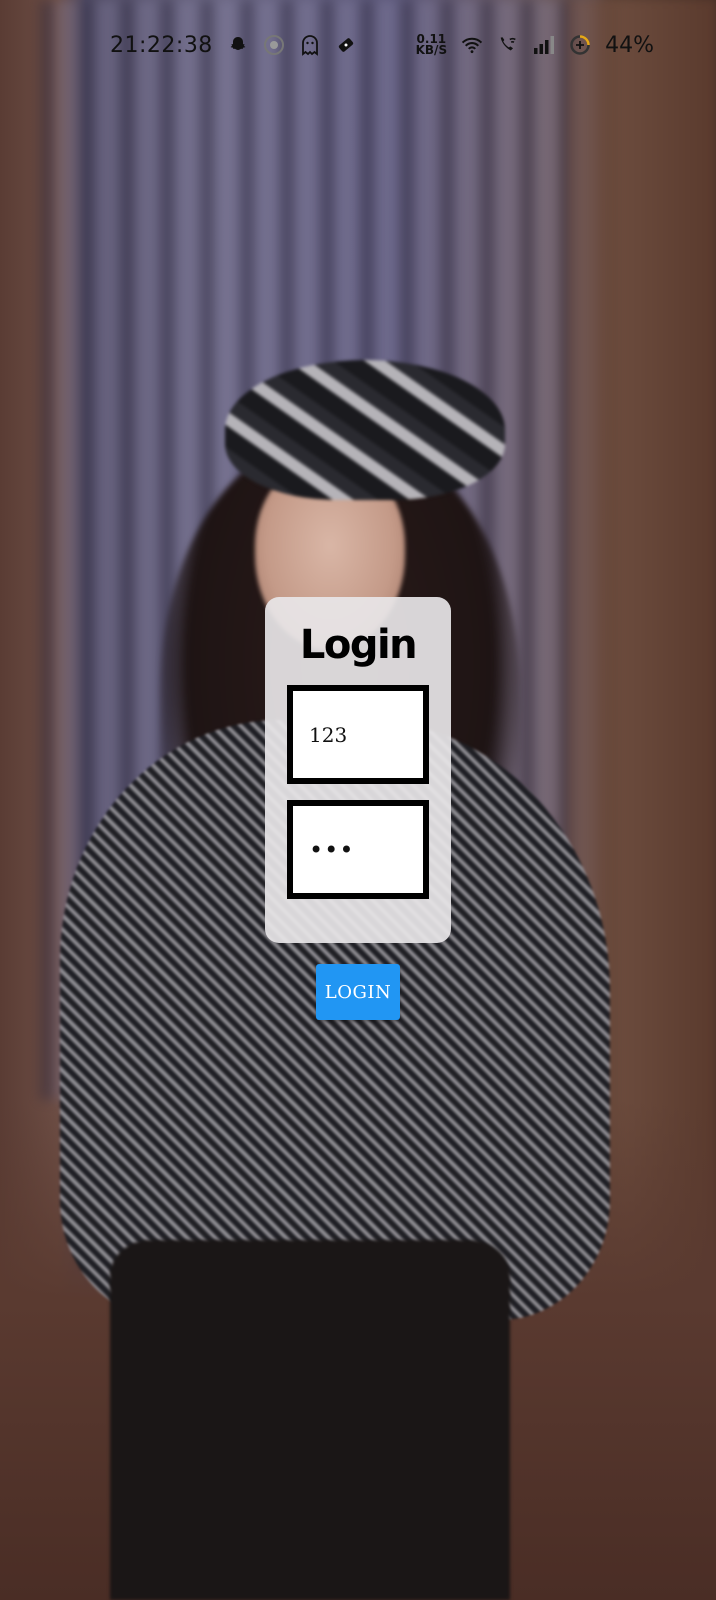 This screenshot has width=716, height=1600. Describe the element at coordinates (629, 45) in the screenshot. I see `battery-percent: 44%` at that location.